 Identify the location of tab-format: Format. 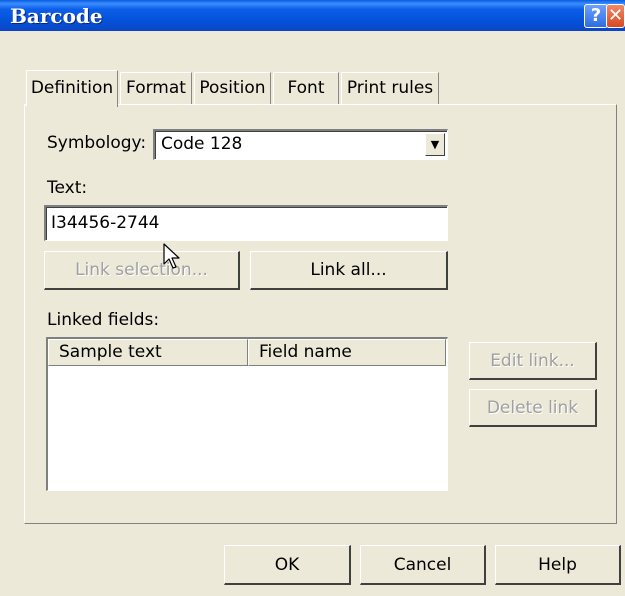
(156, 88).